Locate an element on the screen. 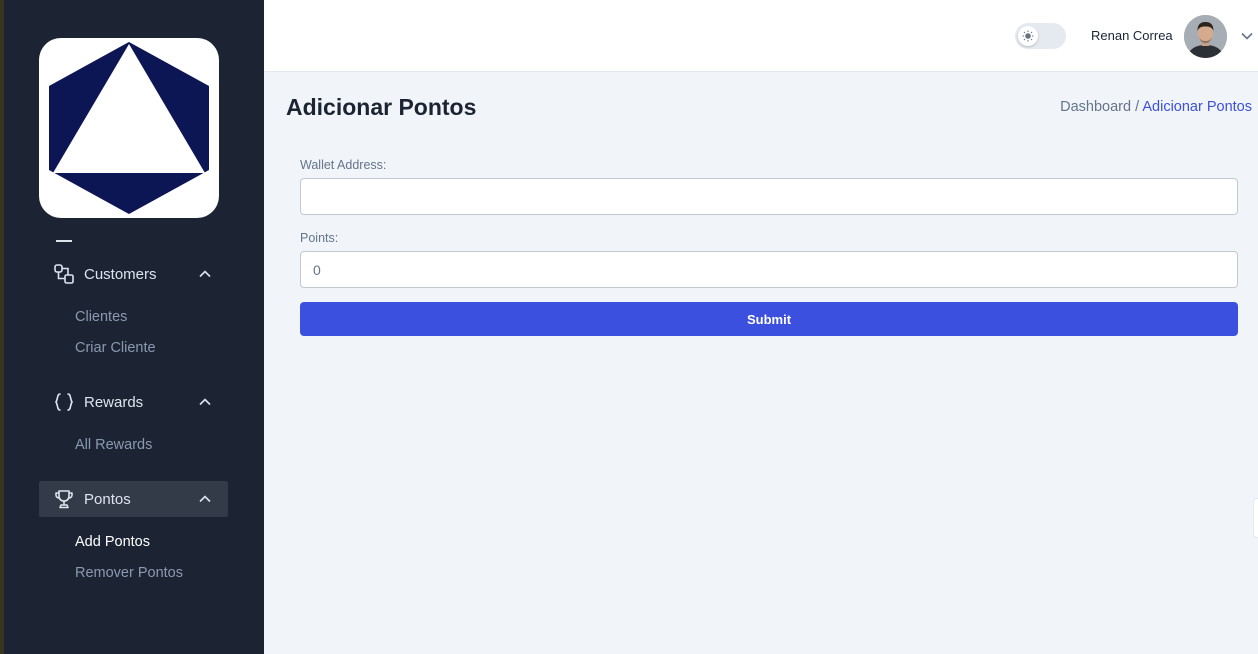 This screenshot has height=654, width=1258. sidebar-group-label: Rewards is located at coordinates (114, 402).